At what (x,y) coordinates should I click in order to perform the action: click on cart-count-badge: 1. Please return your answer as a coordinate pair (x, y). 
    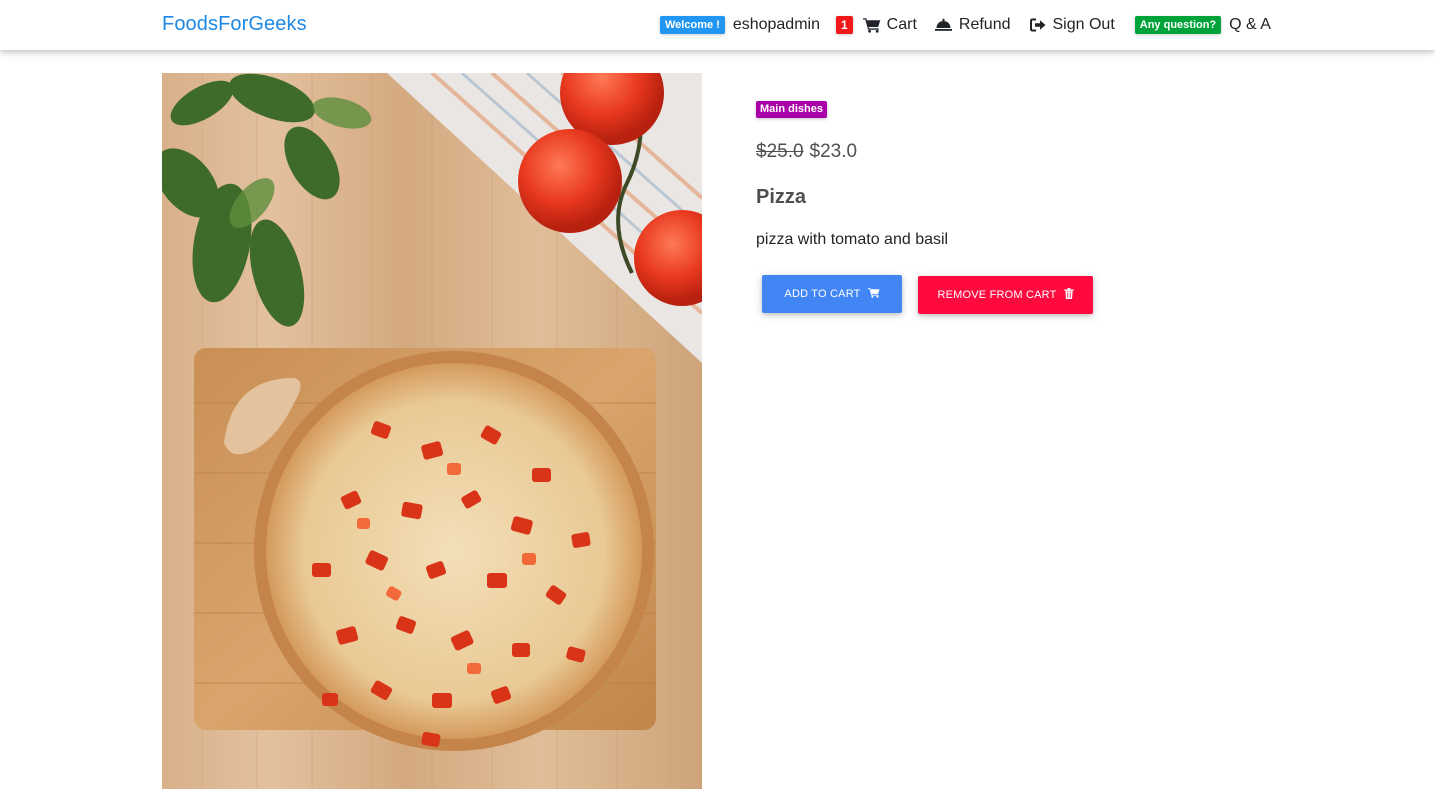
    Looking at the image, I should click on (844, 25).